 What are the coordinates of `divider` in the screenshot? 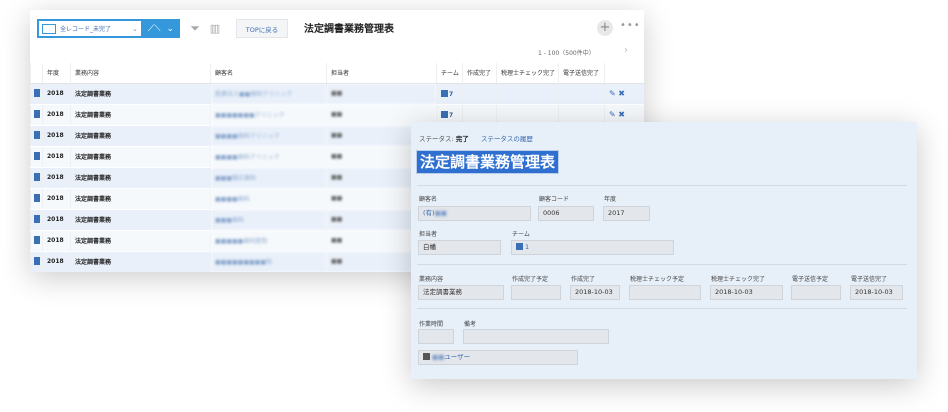 It's located at (662, 308).